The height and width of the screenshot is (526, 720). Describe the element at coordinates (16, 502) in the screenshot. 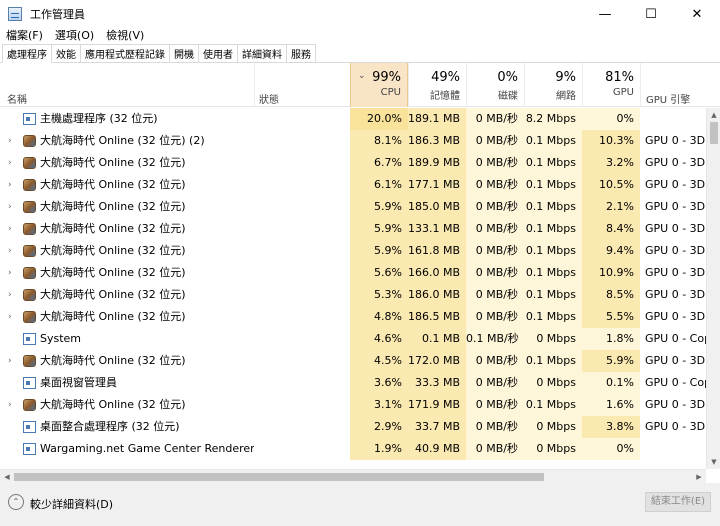

I see `chevron-up-icon: ⌃` at that location.